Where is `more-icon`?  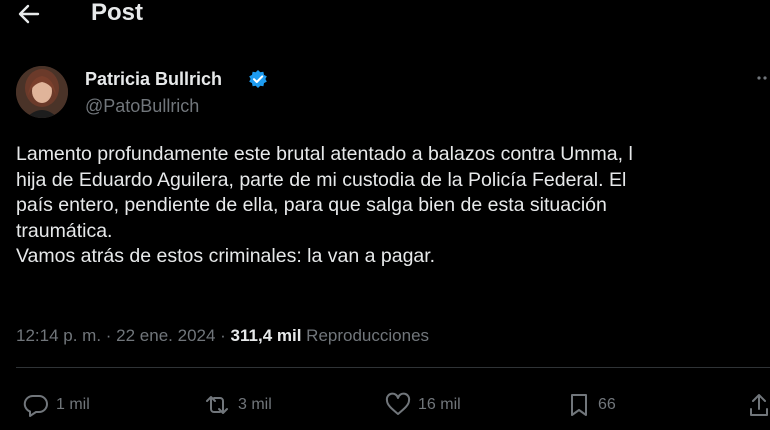 more-icon is located at coordinates (762, 78).